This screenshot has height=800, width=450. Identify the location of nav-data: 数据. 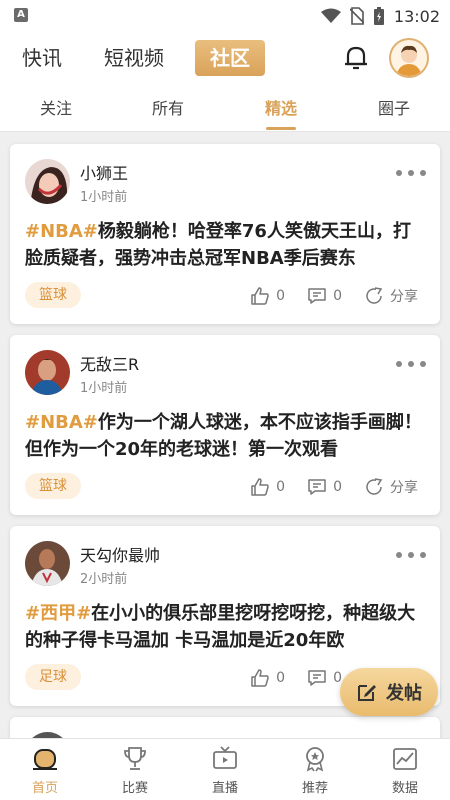
(405, 769).